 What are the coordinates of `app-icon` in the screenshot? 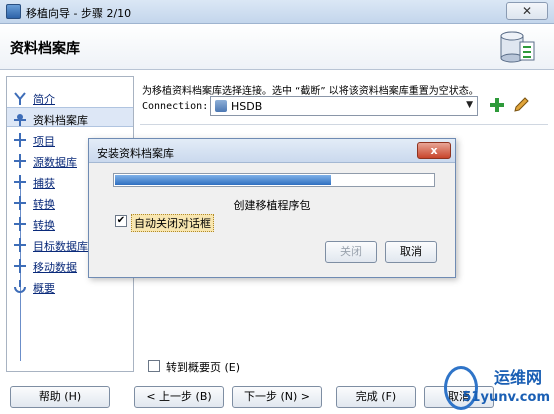 It's located at (13, 11).